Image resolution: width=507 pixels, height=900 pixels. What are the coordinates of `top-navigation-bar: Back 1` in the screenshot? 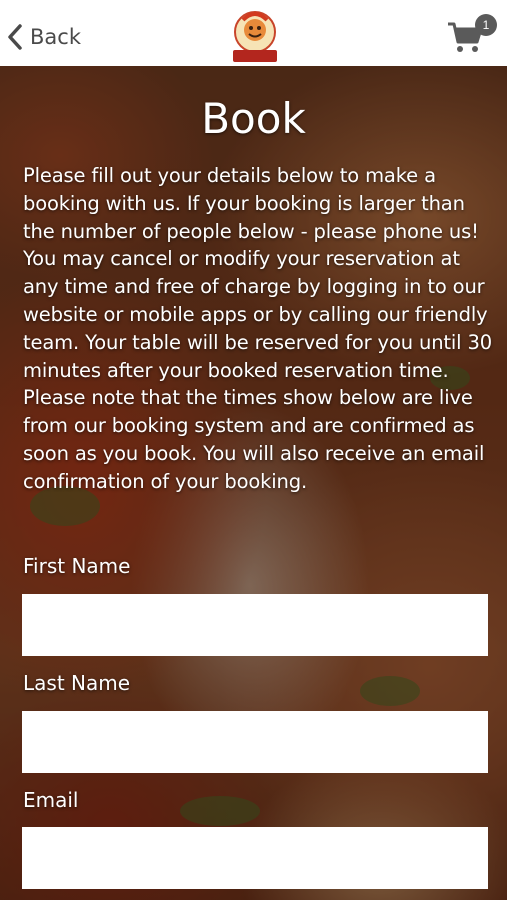 It's located at (253, 33).